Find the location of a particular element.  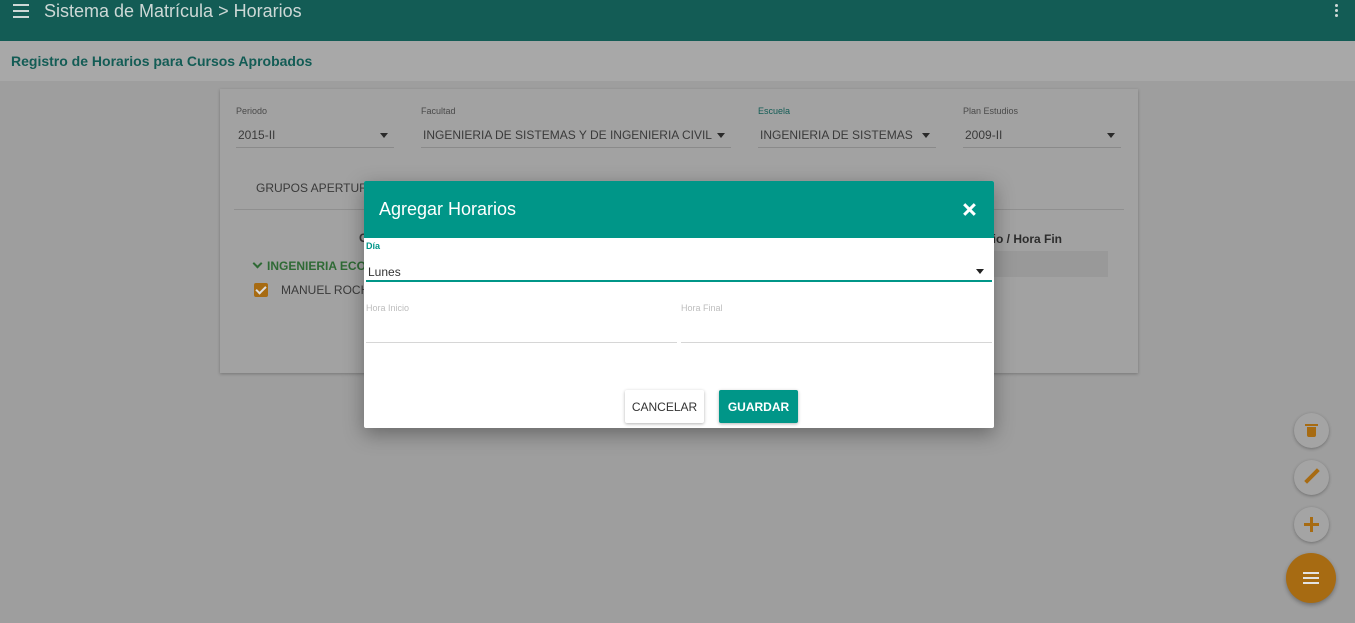

app-title: Sistema de Matrícula > Horarios is located at coordinates (173, 11).